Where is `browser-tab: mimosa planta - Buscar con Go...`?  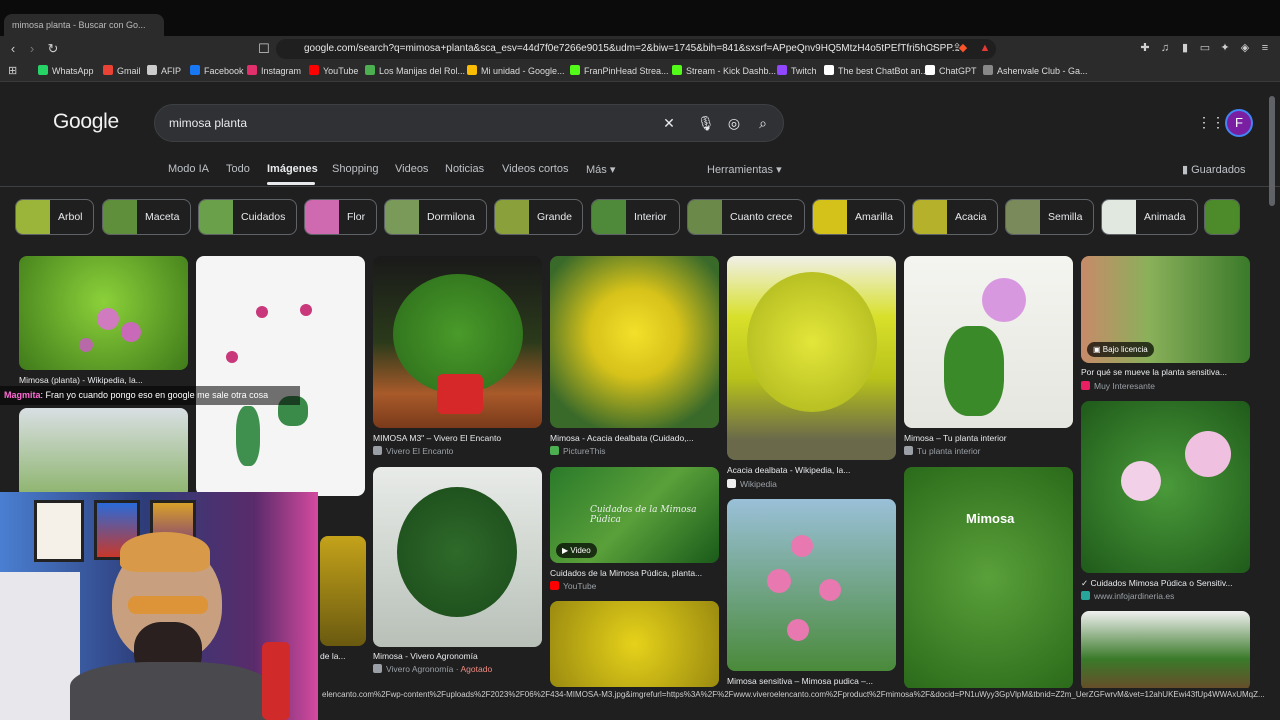 browser-tab: mimosa planta - Buscar con Go... is located at coordinates (84, 25).